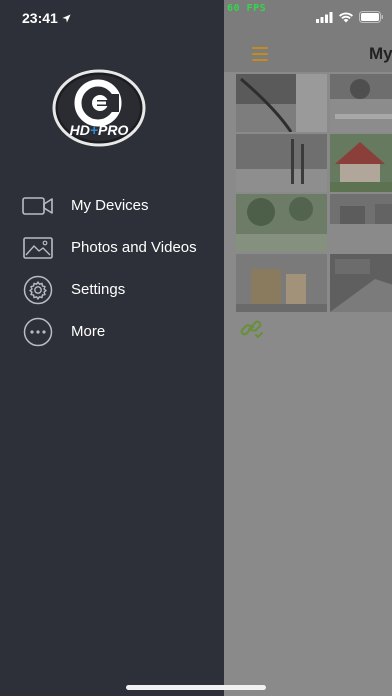 Image resolution: width=392 pixels, height=696 pixels. Describe the element at coordinates (260, 54) in the screenshot. I see `menu-toggle-icon` at that location.